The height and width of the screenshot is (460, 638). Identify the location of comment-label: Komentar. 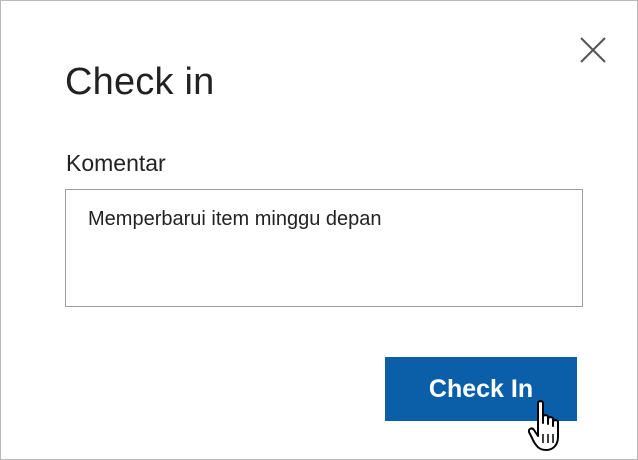
(116, 163).